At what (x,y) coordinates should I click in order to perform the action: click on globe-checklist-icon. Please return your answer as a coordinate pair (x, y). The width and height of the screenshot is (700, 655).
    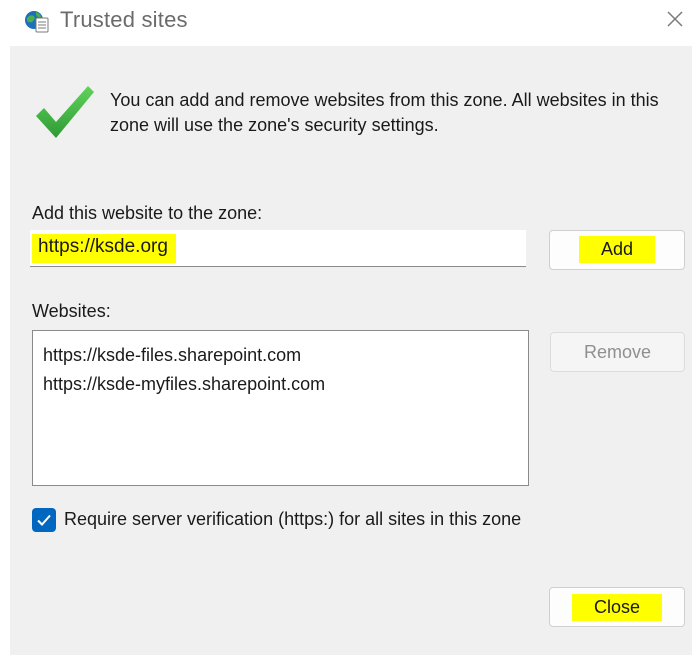
    Looking at the image, I should click on (37, 21).